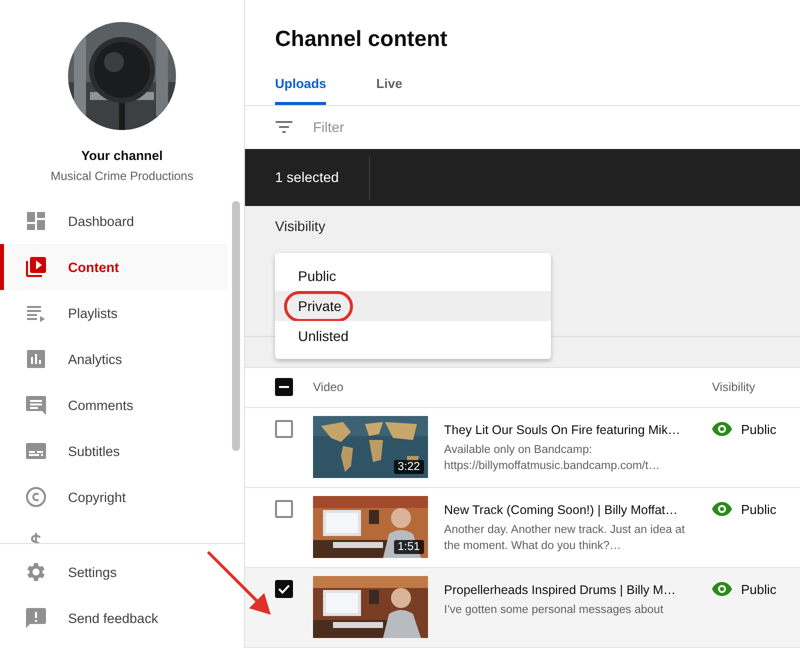 Image resolution: width=800 pixels, height=648 pixels. I want to click on video-description: I’ve gotten some personal messages about, so click(554, 610).